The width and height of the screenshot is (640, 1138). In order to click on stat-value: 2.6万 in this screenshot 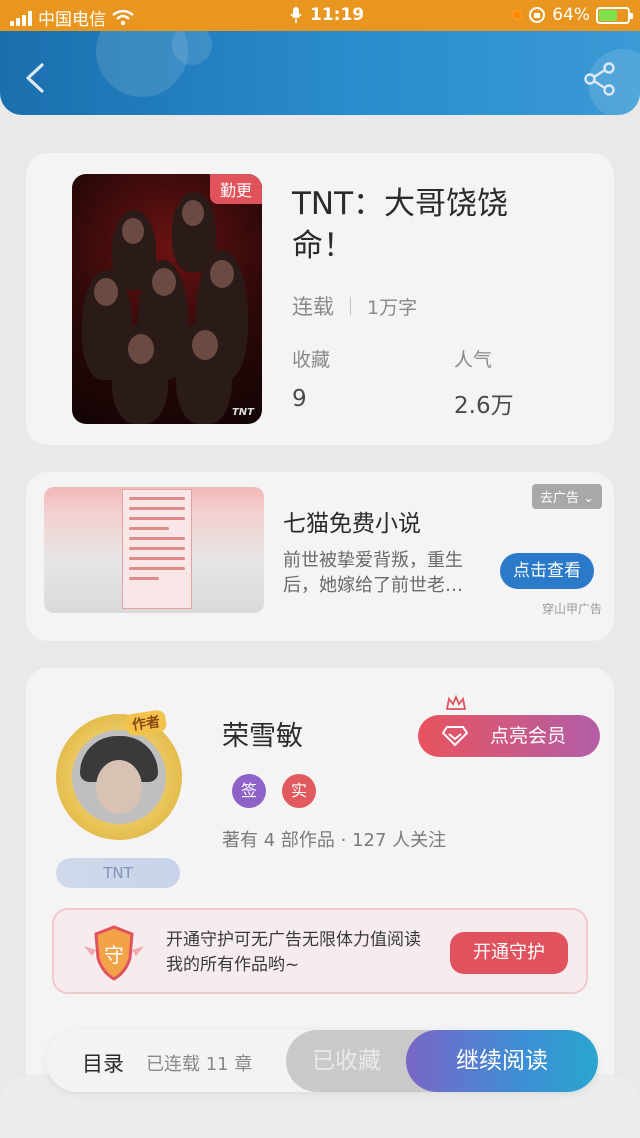, I will do `click(484, 406)`.